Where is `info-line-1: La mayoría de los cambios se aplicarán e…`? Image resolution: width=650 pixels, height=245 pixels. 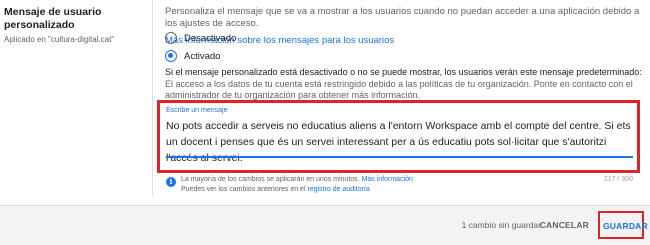 info-line-1: La mayoría de los cambios se aplicarán e… is located at coordinates (270, 179).